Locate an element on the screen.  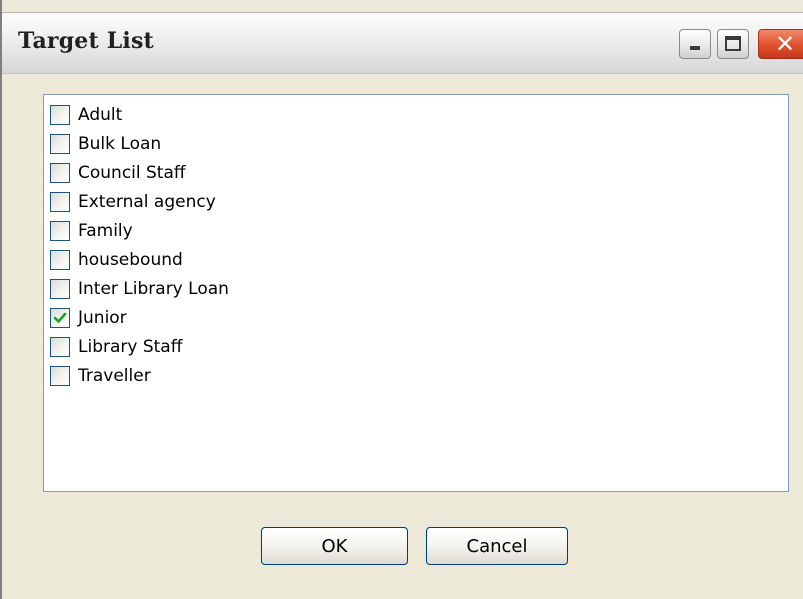
maximize-button is located at coordinates (733, 44).